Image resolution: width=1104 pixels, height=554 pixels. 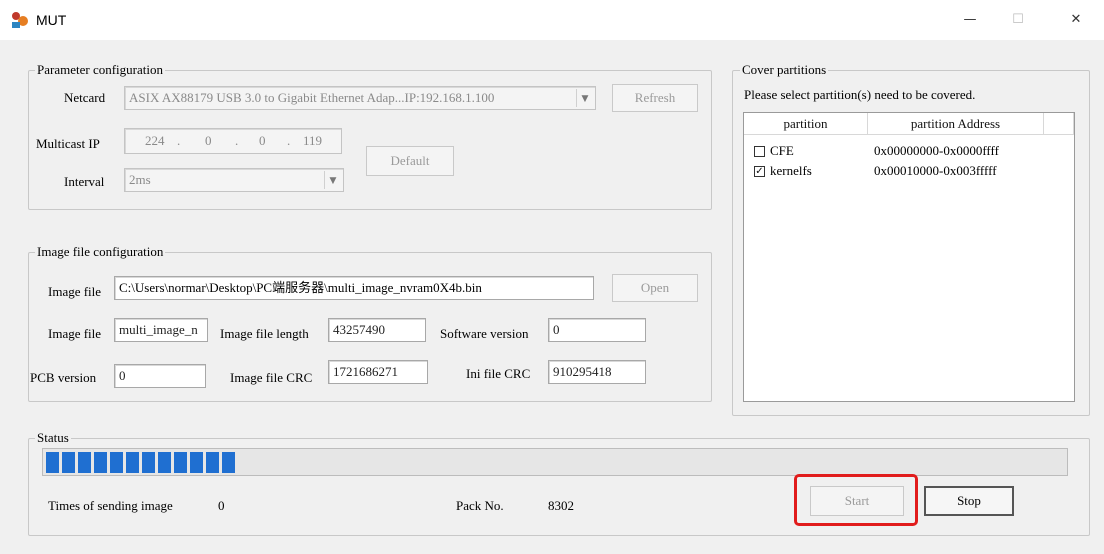 What do you see at coordinates (264, 333) in the screenshot?
I see `image-file-length-label: Image file length` at bounding box center [264, 333].